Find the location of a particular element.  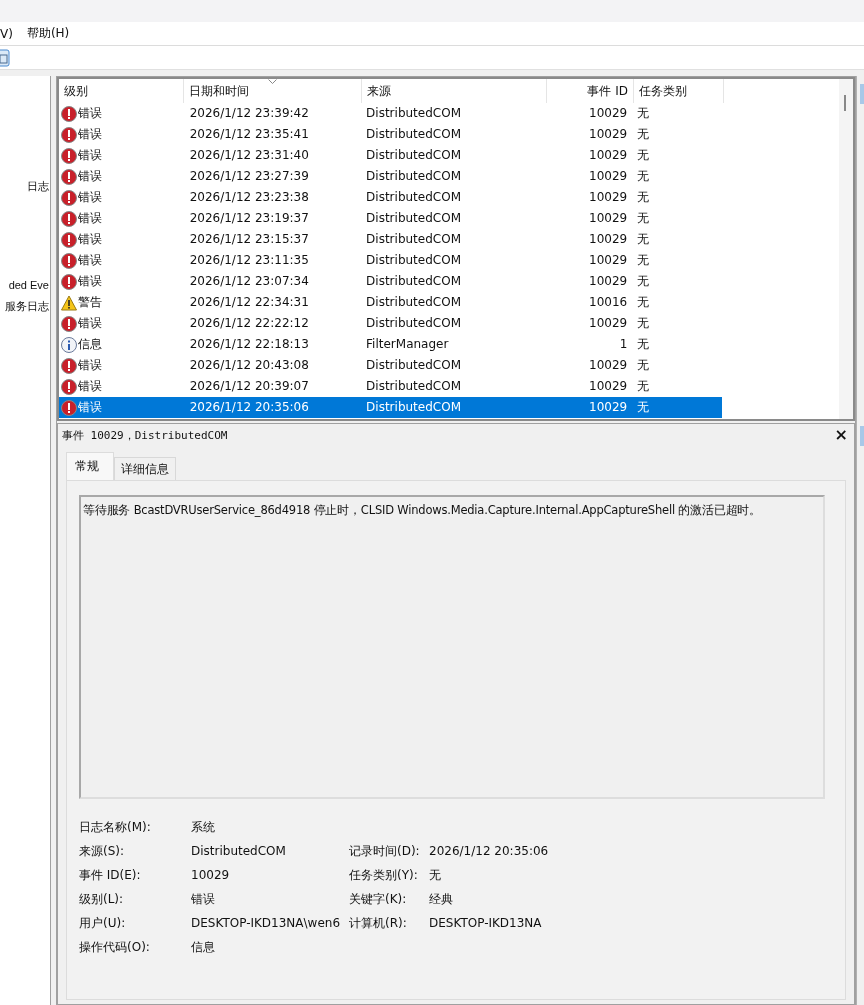

table-cell-text: 1 is located at coordinates (623, 344).